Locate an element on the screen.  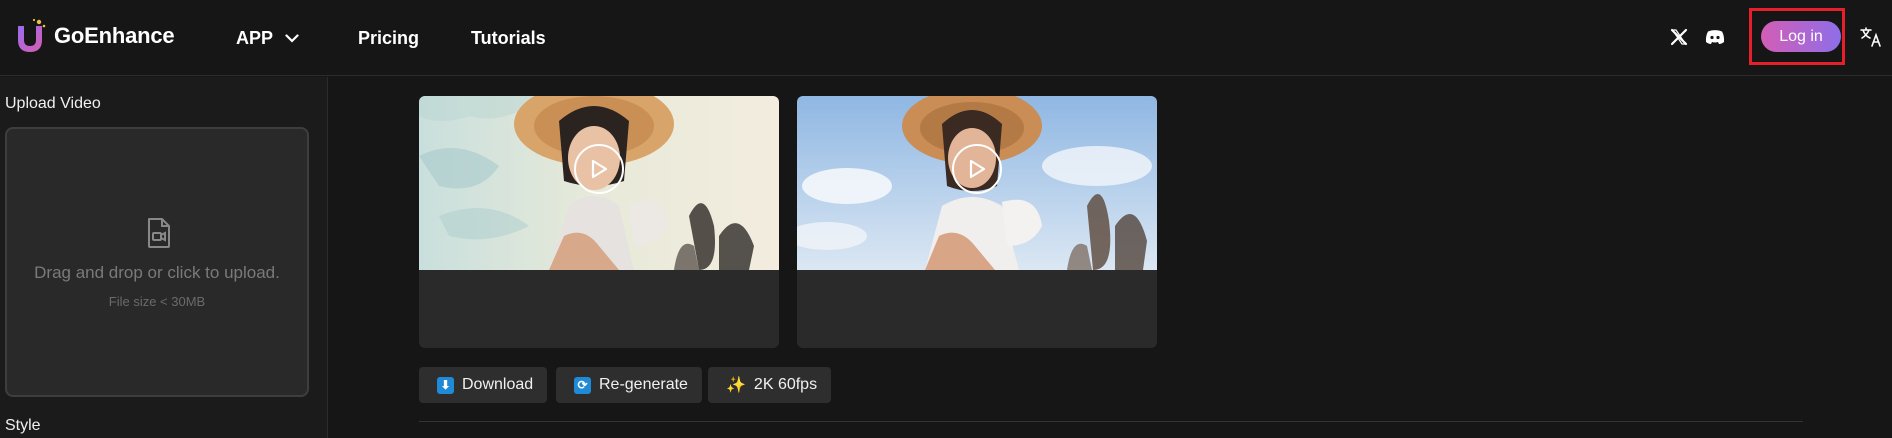
sparkles-icon: ✨ is located at coordinates (736, 385).